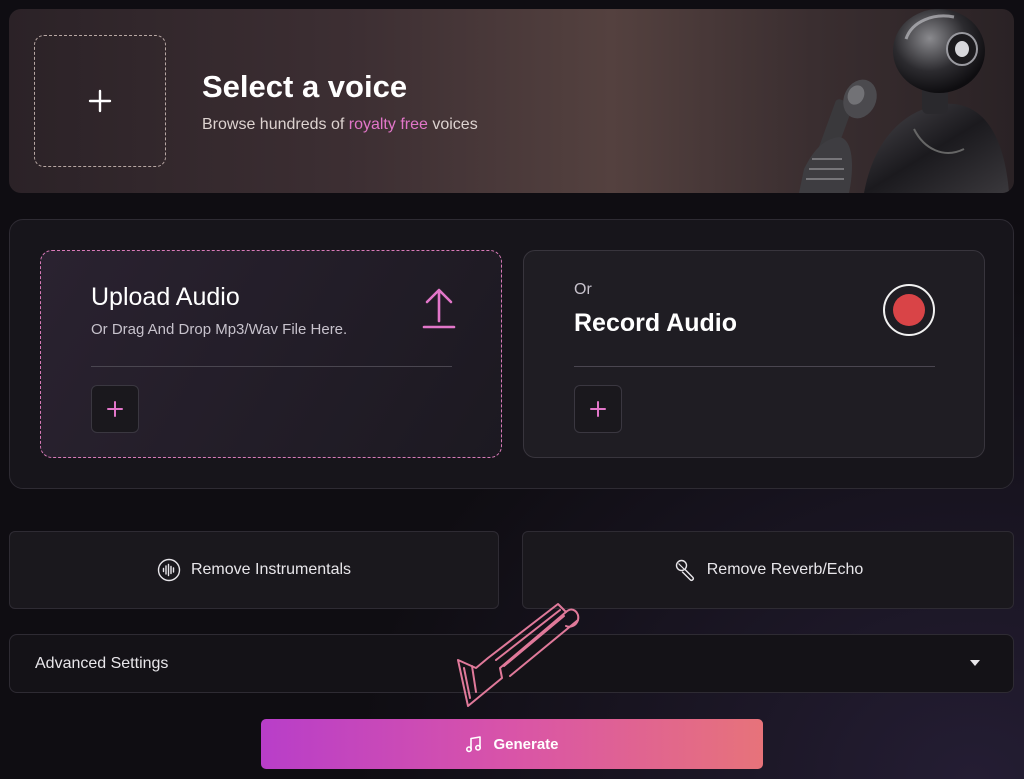 The height and width of the screenshot is (779, 1024). I want to click on upload-add-button, so click(115, 409).